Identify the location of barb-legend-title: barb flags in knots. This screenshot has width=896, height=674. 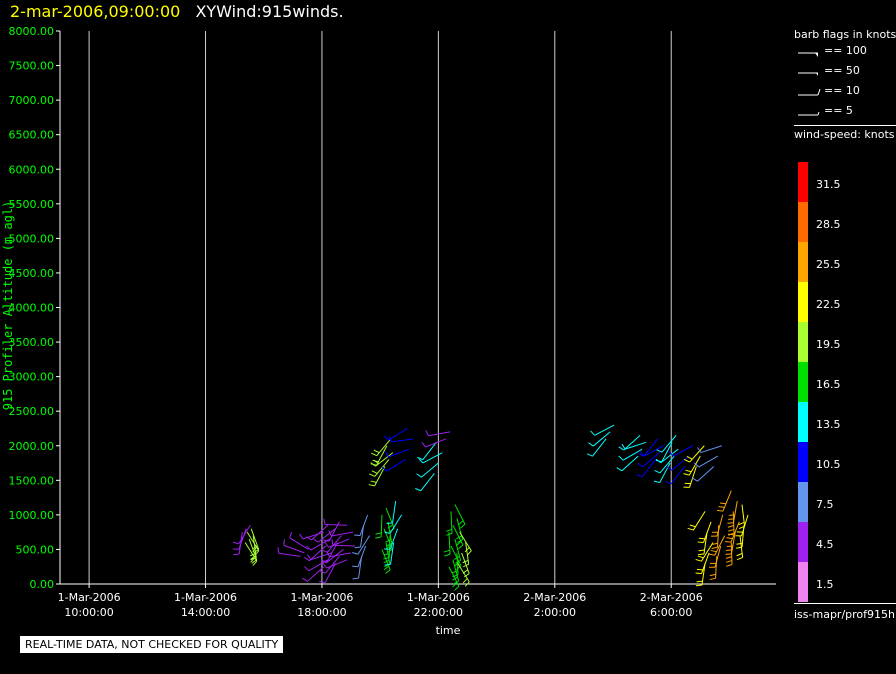
(845, 34).